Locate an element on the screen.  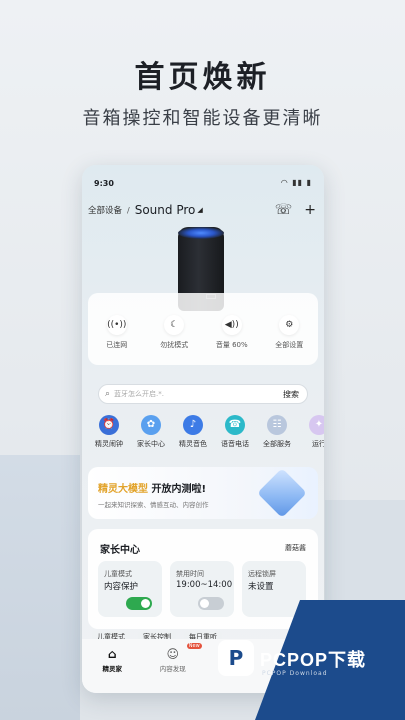
control-label: 勿扰模式 is located at coordinates (174, 345).